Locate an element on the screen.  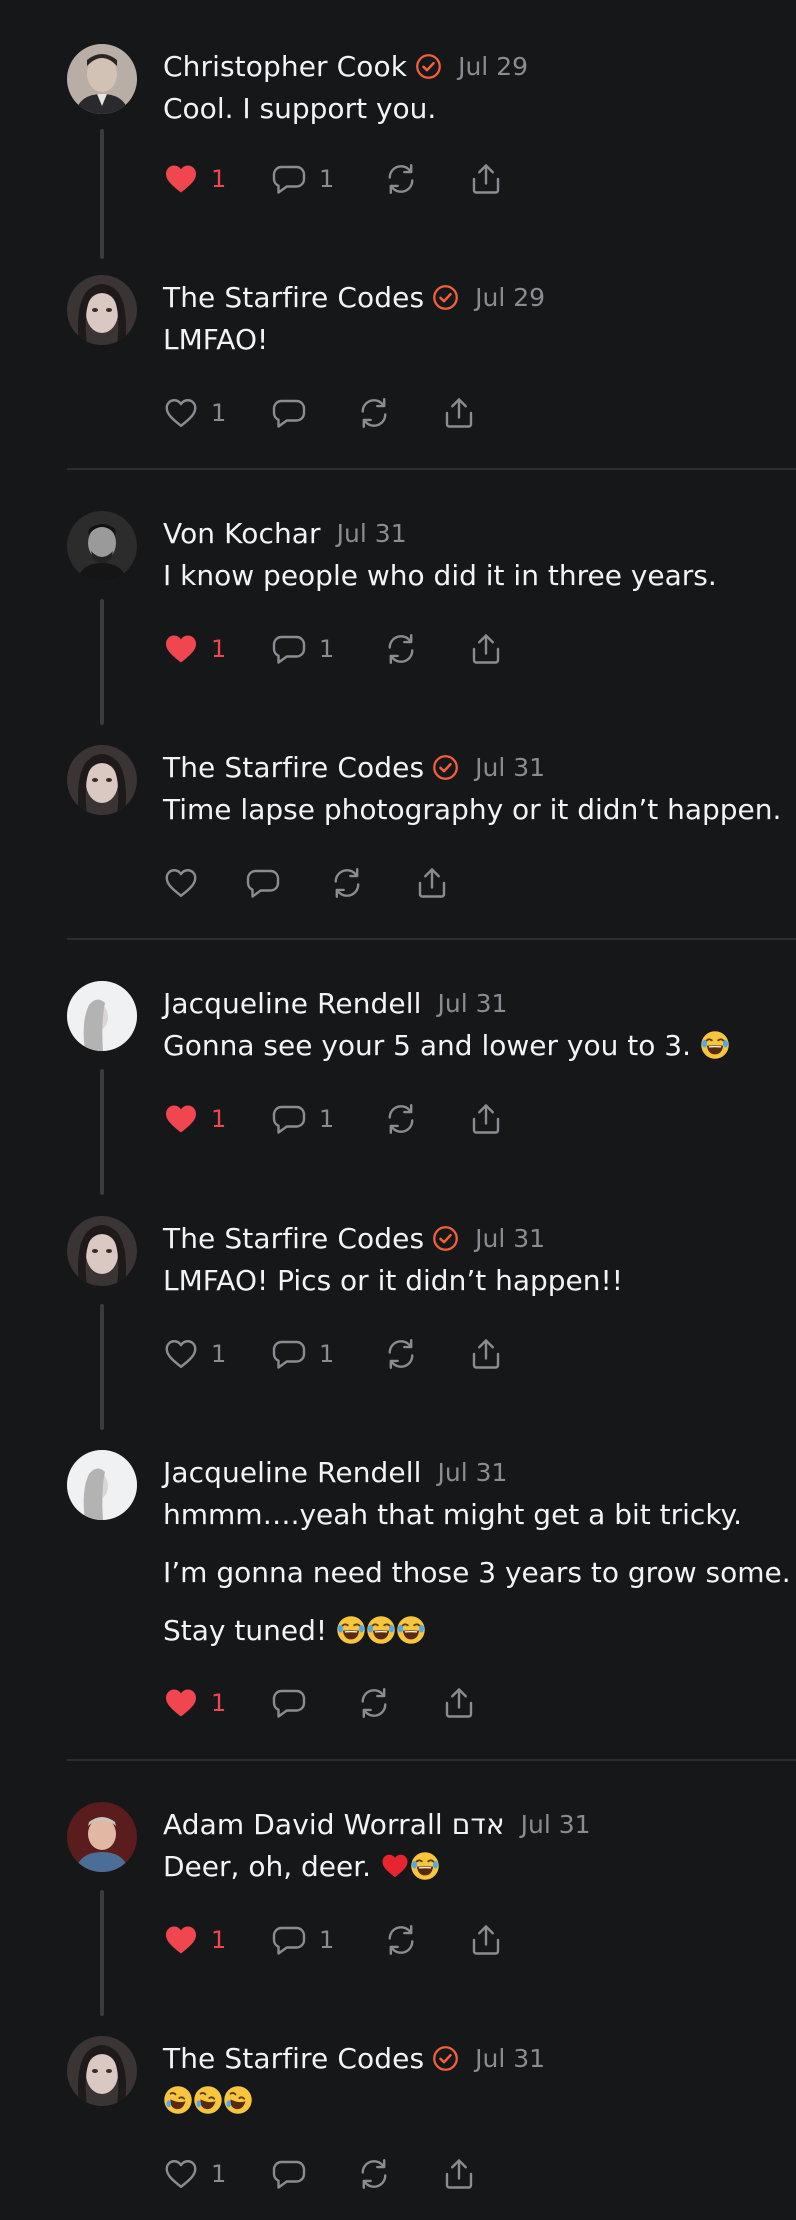
post-header: Adam David Worrall אדם Jul 31 is located at coordinates (377, 1824).